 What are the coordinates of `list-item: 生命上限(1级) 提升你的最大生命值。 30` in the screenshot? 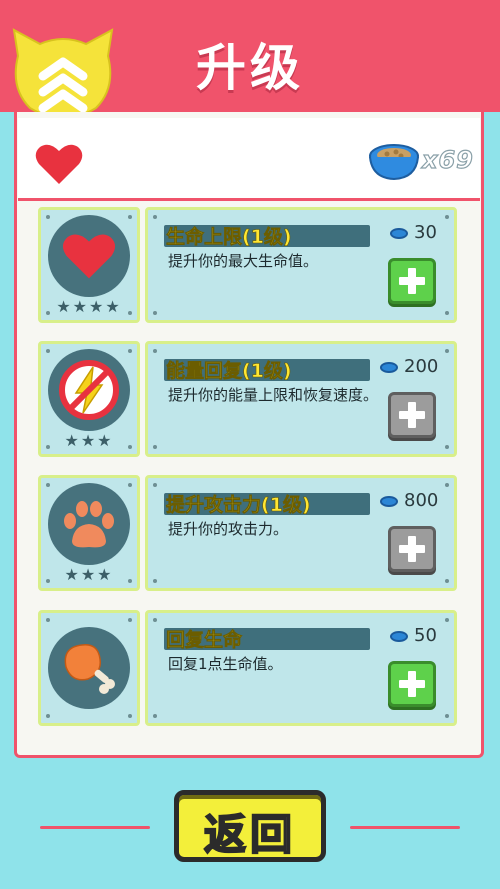 It's located at (301, 265).